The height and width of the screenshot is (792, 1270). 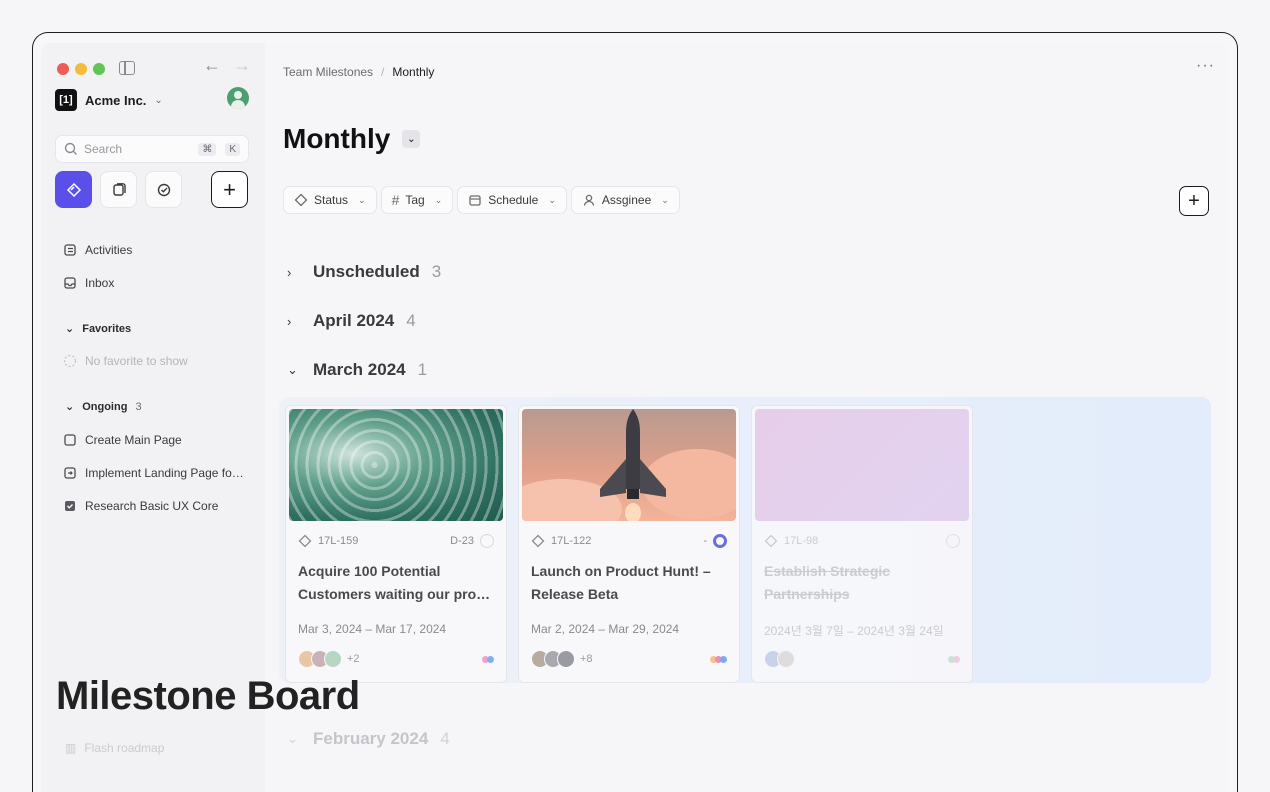 What do you see at coordinates (138, 406) in the screenshot?
I see `ongoing-count: 3` at bounding box center [138, 406].